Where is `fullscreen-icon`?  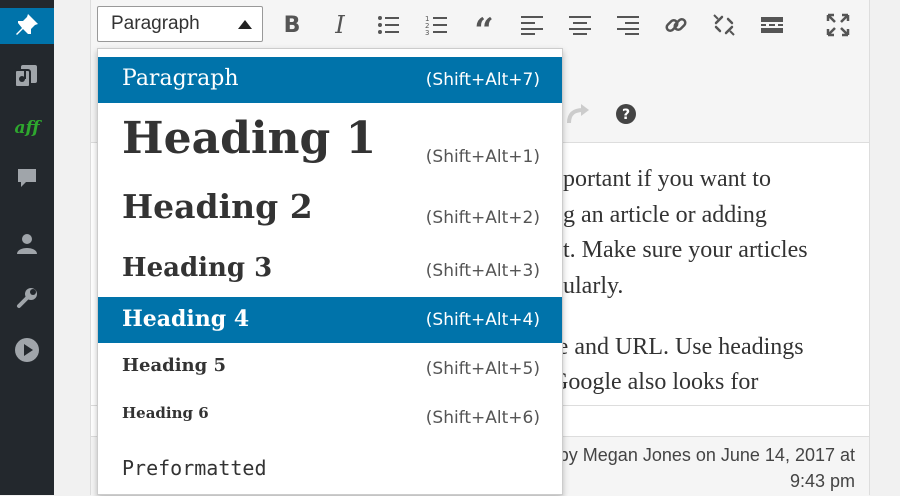
fullscreen-icon is located at coordinates (838, 25).